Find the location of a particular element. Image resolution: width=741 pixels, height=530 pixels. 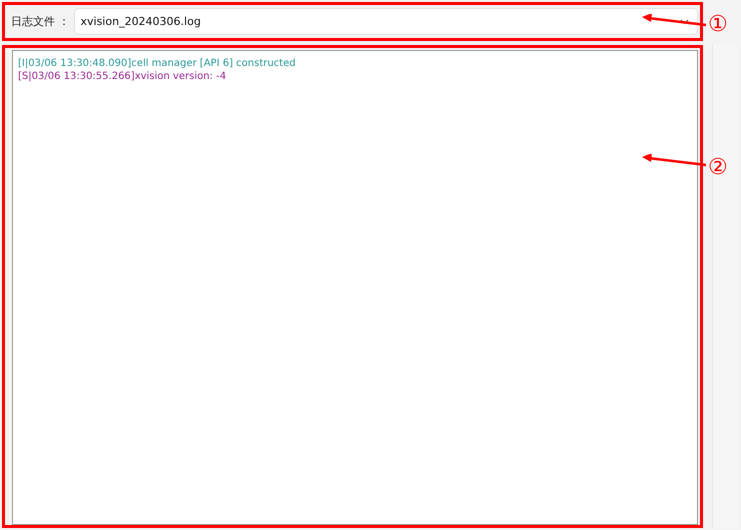

log-line: [I|03/06 13:30:48.090]cell manager [API 6] constructed is located at coordinates (157, 63).